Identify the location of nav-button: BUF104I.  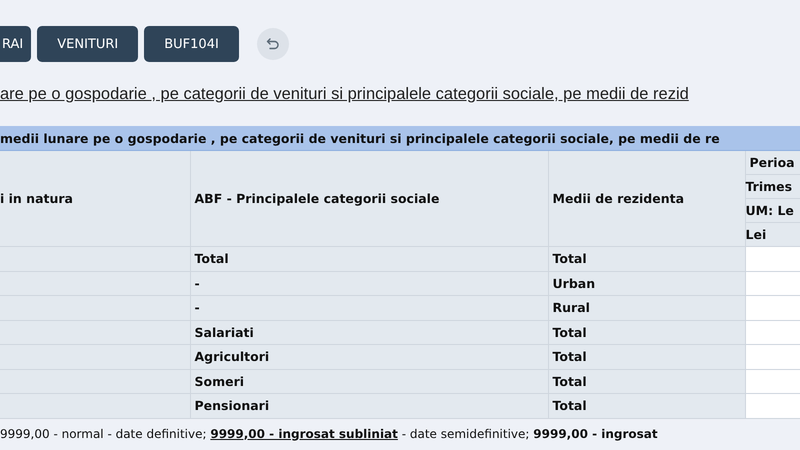
(191, 44).